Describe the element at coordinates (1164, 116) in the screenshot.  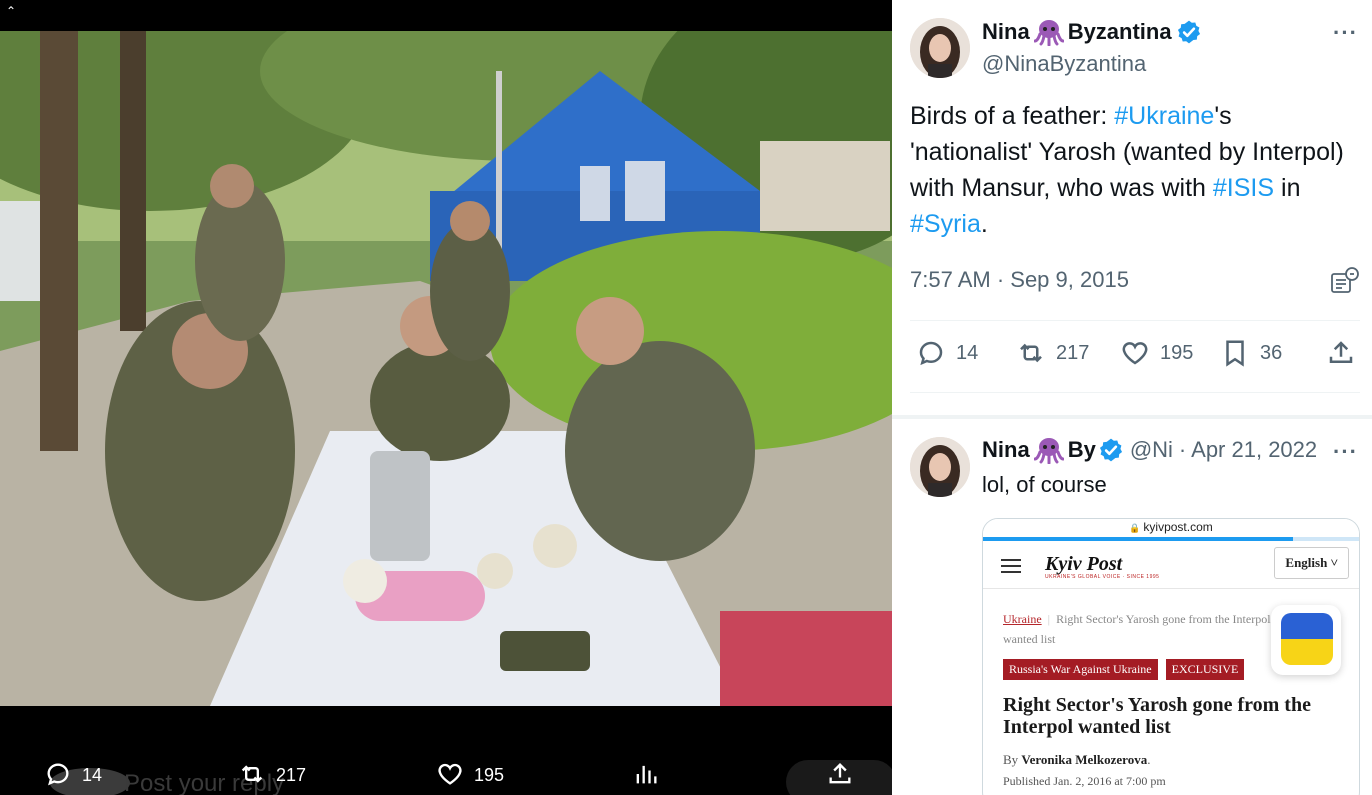
I see `hashtag-ukraine: #Ukraine` at that location.